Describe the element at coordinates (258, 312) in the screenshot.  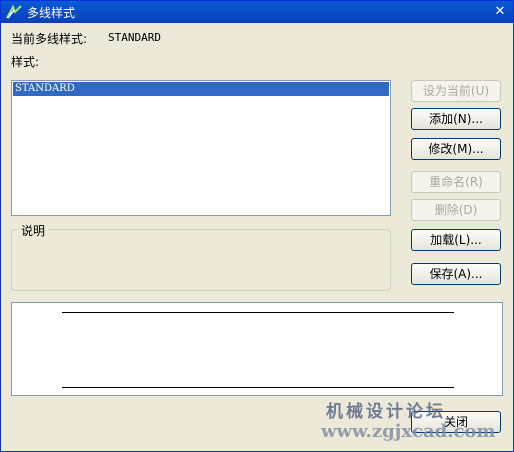
I see `preview-line-top` at that location.